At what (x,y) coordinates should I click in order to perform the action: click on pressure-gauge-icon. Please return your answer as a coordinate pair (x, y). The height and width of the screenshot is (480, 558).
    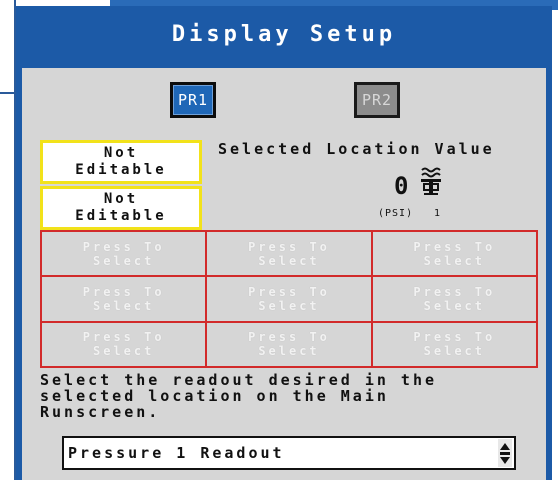
    Looking at the image, I should click on (431, 181).